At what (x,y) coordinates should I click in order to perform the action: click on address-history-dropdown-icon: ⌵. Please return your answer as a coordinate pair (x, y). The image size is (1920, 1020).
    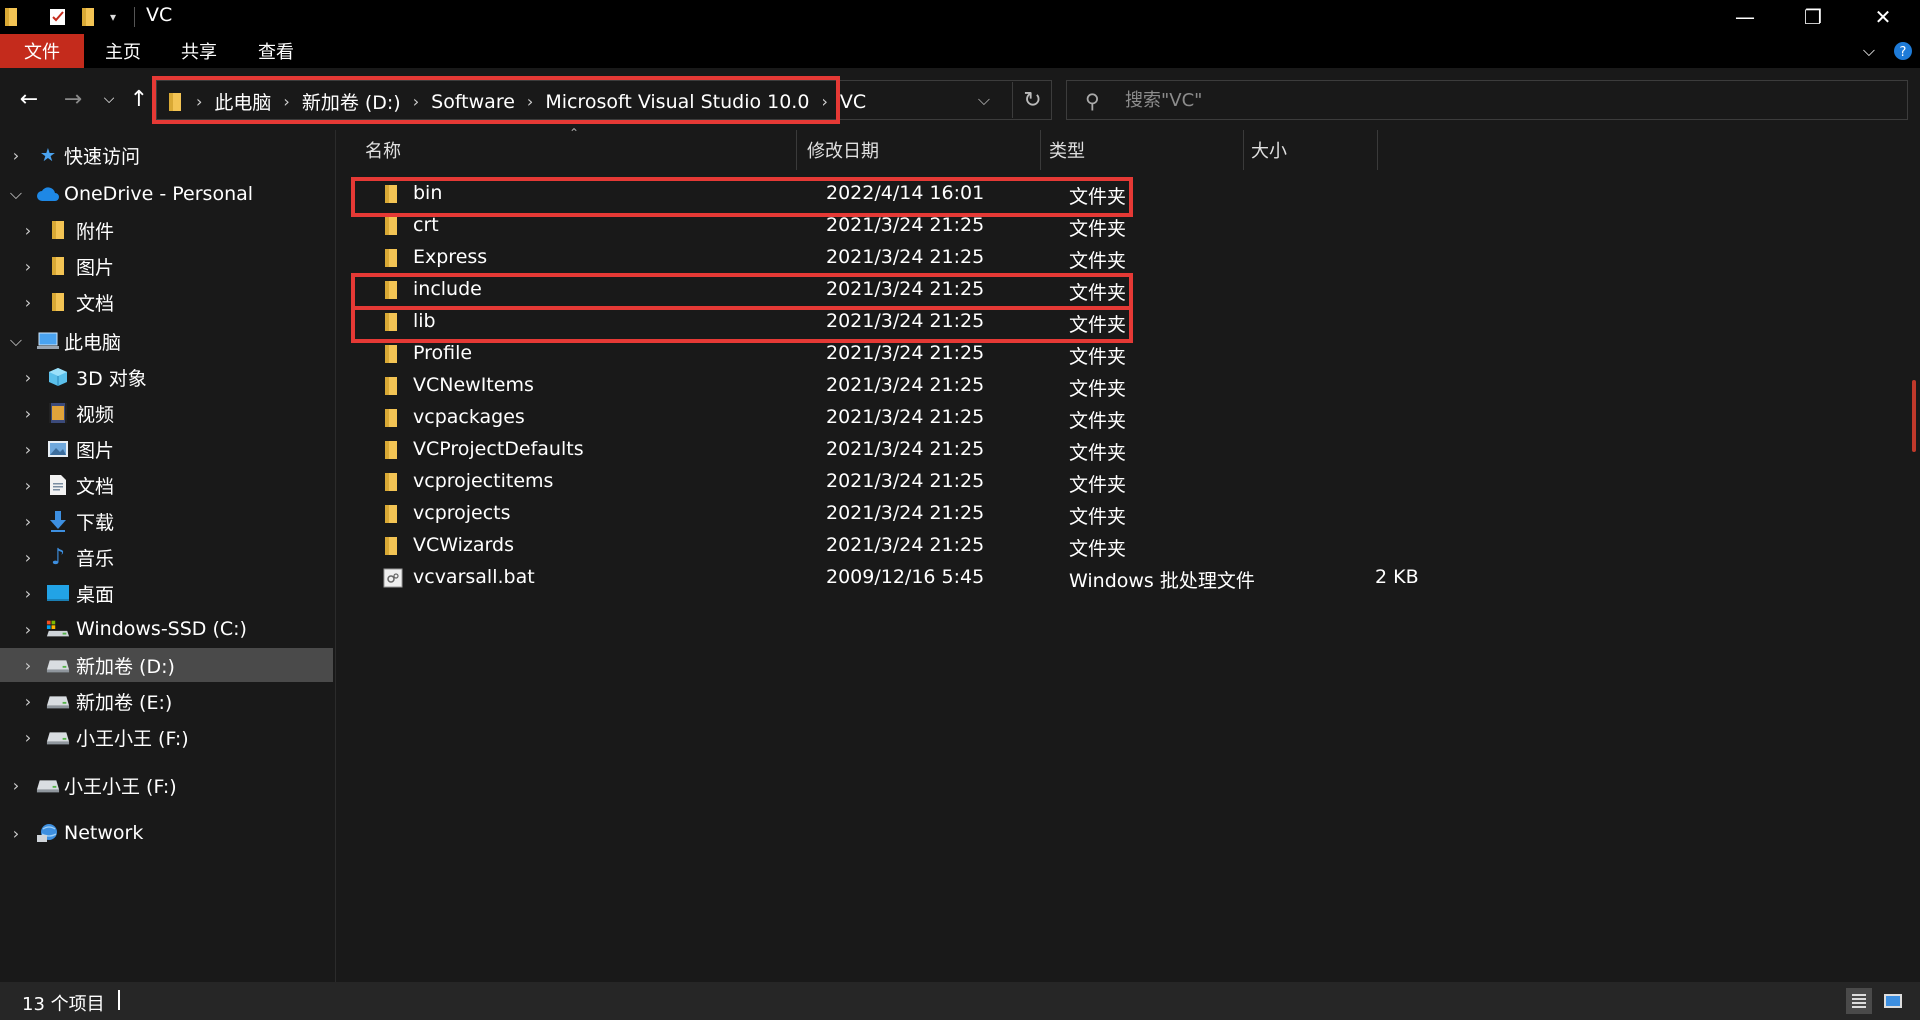
    Looking at the image, I should click on (984, 100).